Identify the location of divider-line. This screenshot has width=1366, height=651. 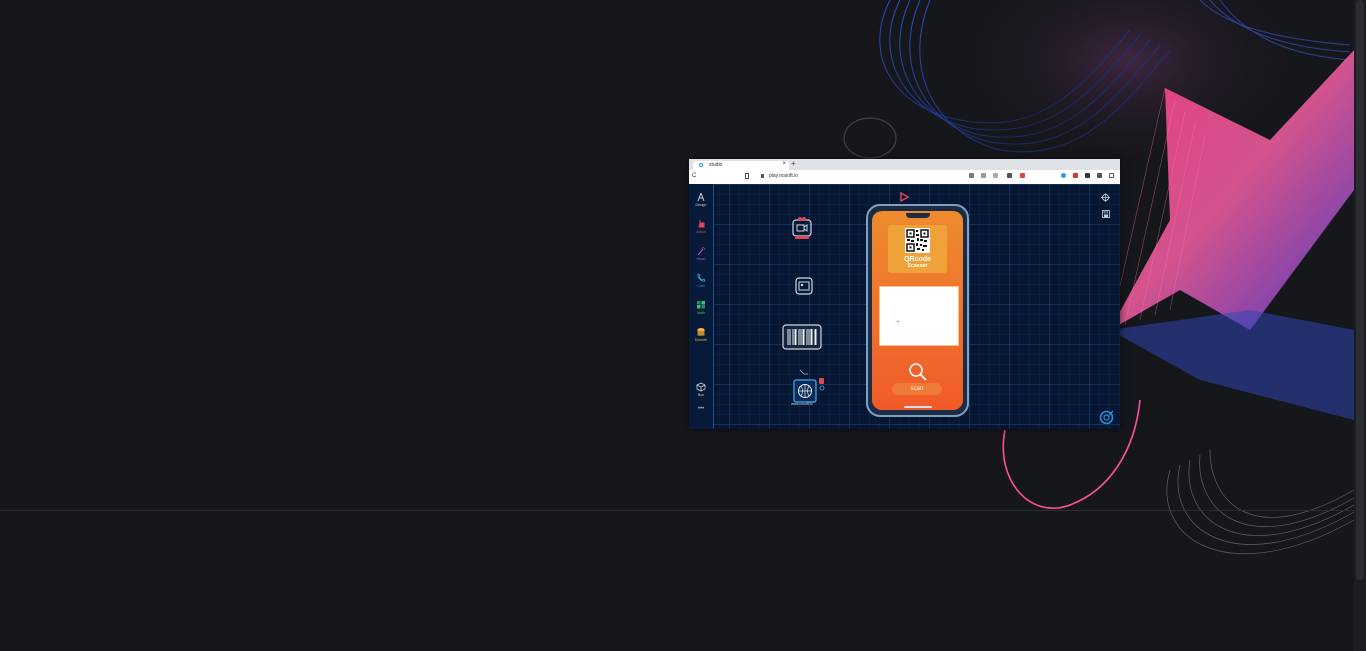
(683, 510).